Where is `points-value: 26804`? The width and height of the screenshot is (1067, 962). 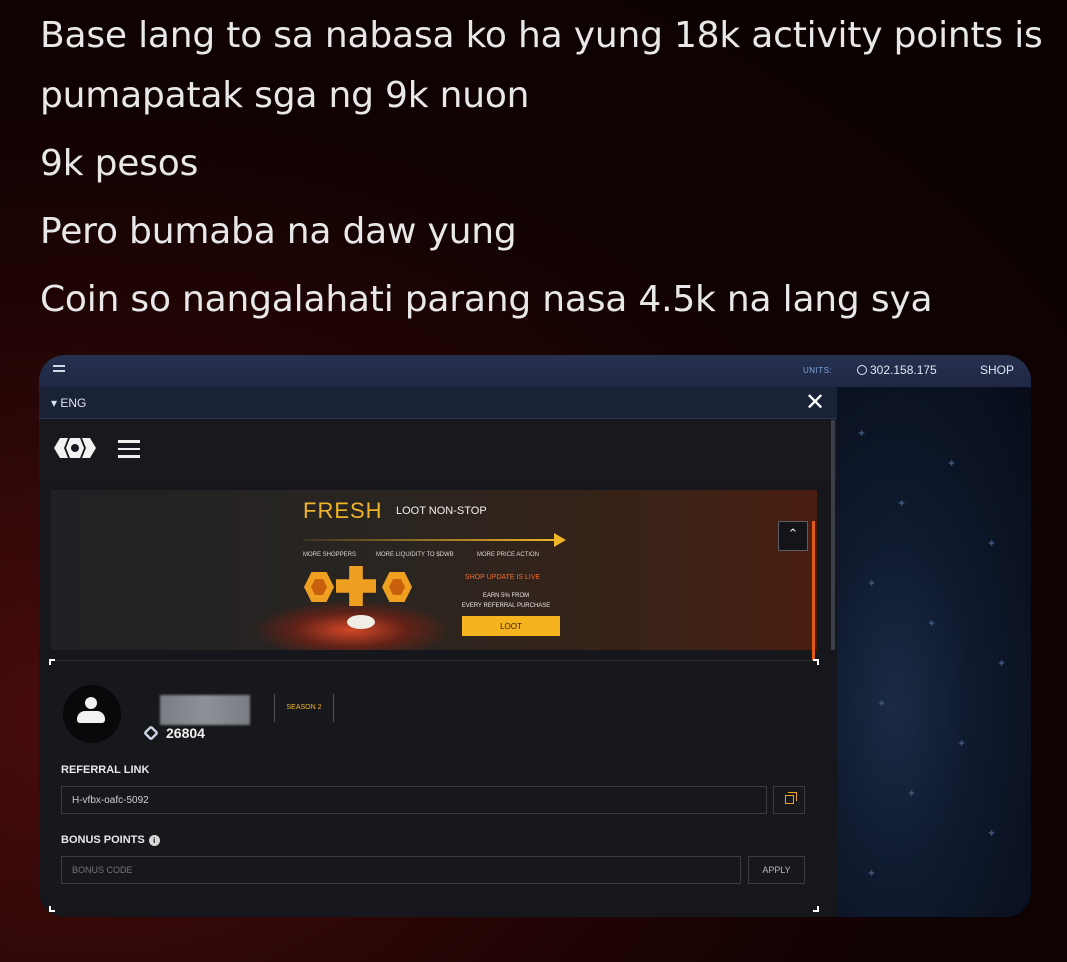 points-value: 26804 is located at coordinates (185, 733).